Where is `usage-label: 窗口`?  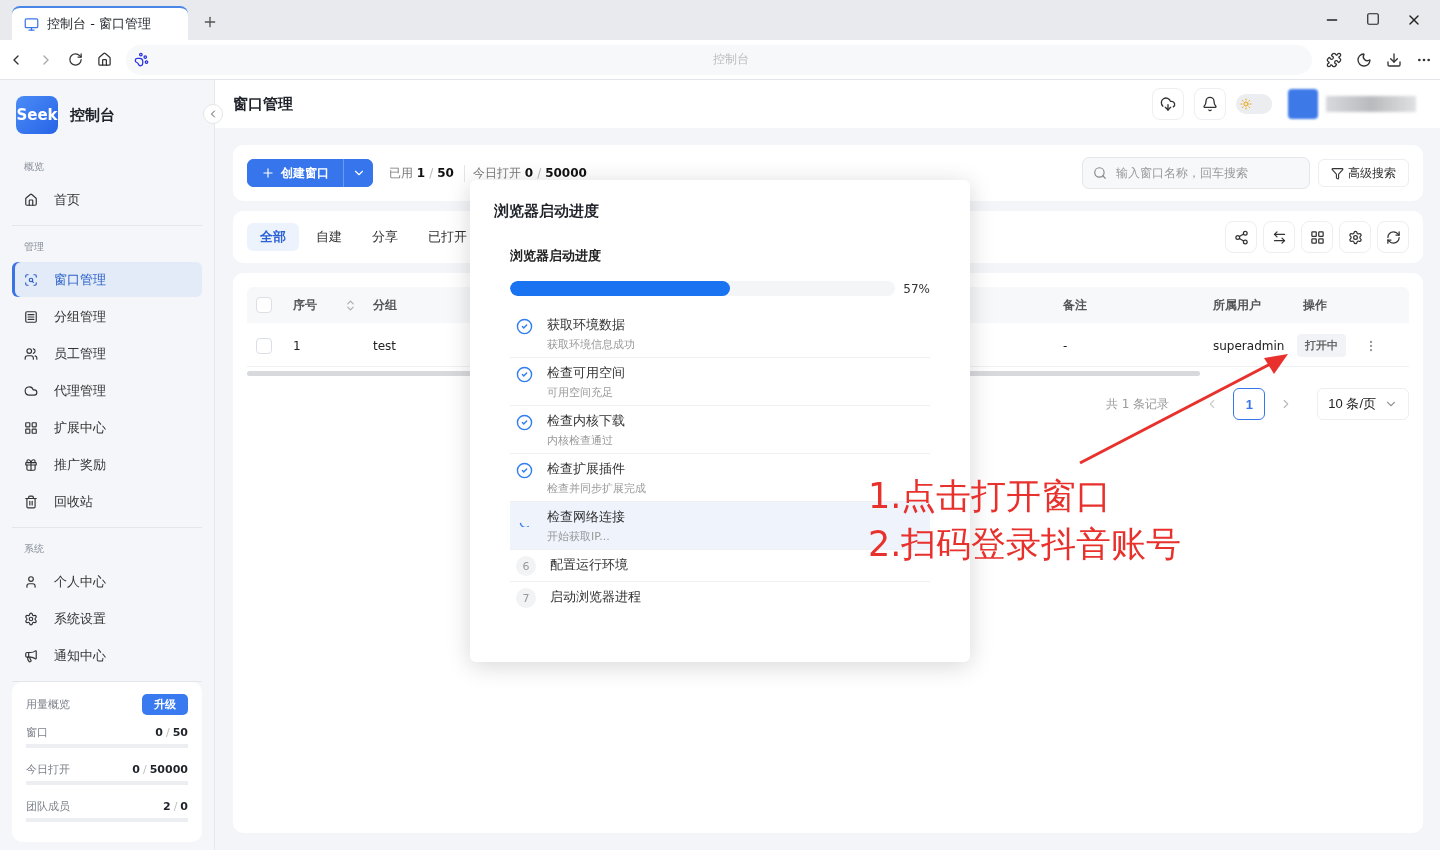 usage-label: 窗口 is located at coordinates (37, 732).